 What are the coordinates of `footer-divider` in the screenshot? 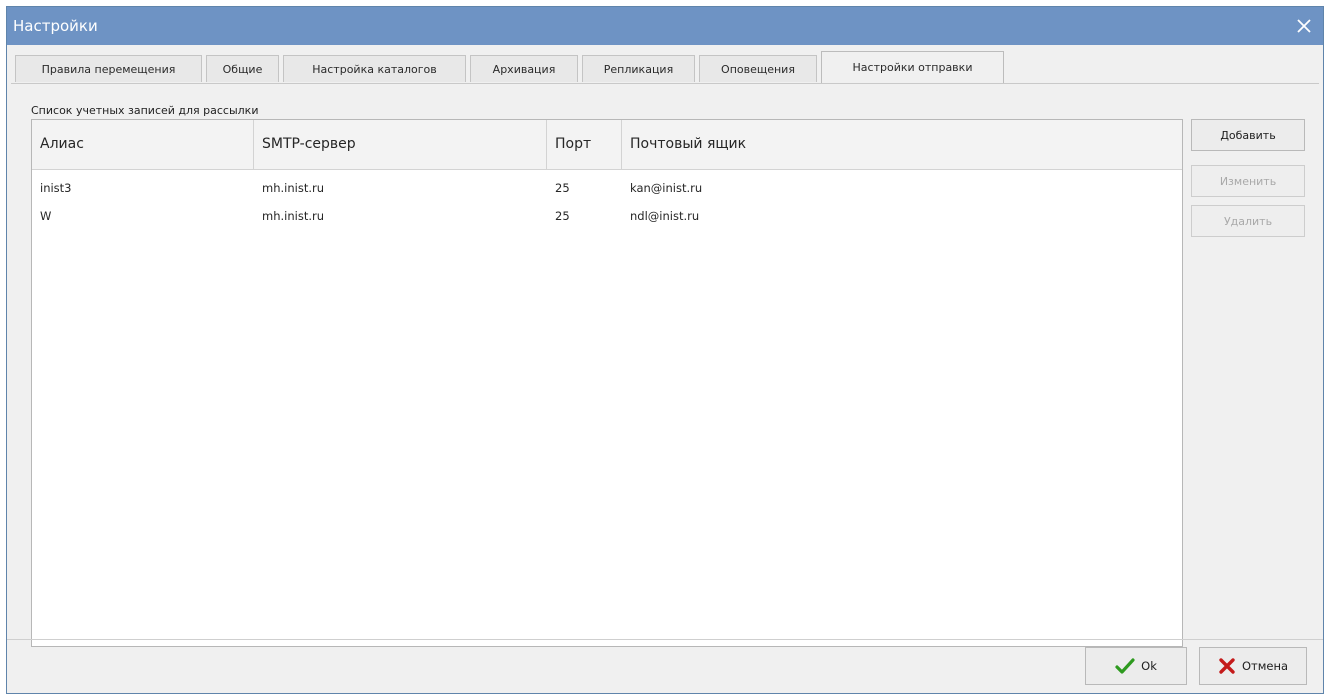 It's located at (665, 639).